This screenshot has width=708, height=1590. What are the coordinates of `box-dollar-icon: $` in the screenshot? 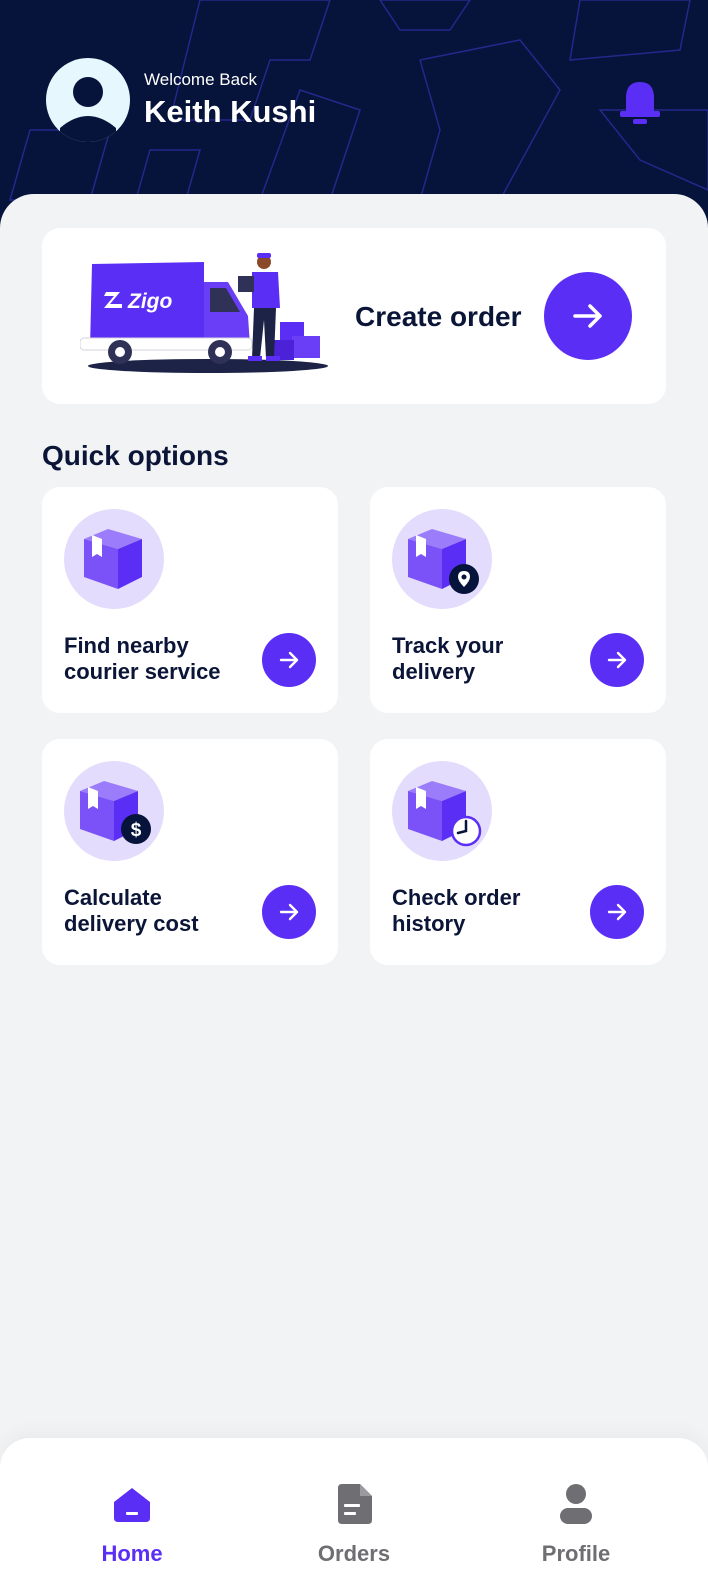 It's located at (115, 812).